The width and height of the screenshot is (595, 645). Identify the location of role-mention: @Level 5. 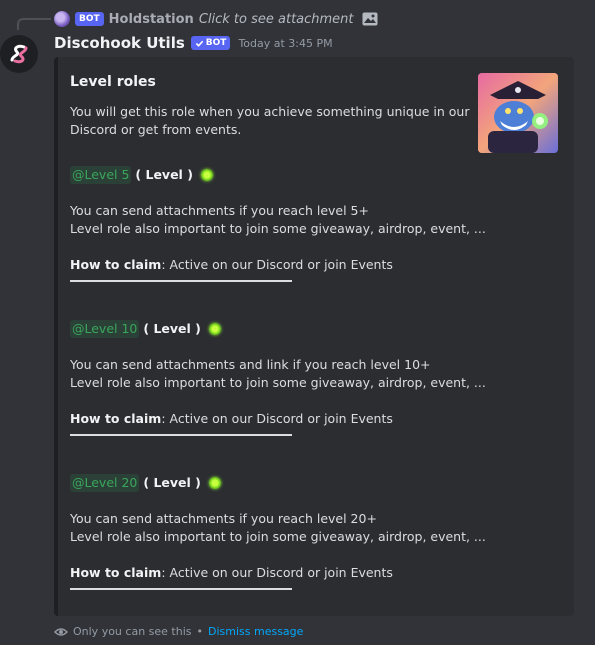
(101, 175).